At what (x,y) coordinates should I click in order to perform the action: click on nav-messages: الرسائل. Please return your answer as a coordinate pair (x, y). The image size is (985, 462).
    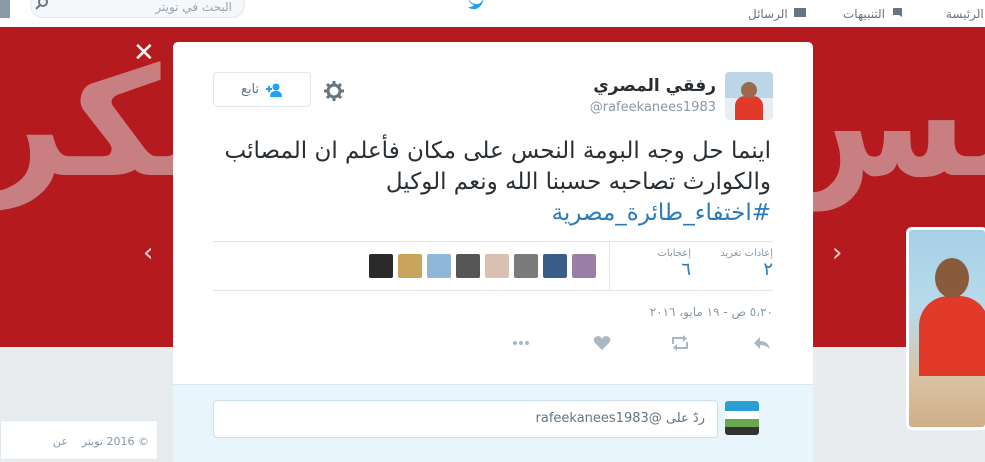
    Looking at the image, I should click on (777, 13).